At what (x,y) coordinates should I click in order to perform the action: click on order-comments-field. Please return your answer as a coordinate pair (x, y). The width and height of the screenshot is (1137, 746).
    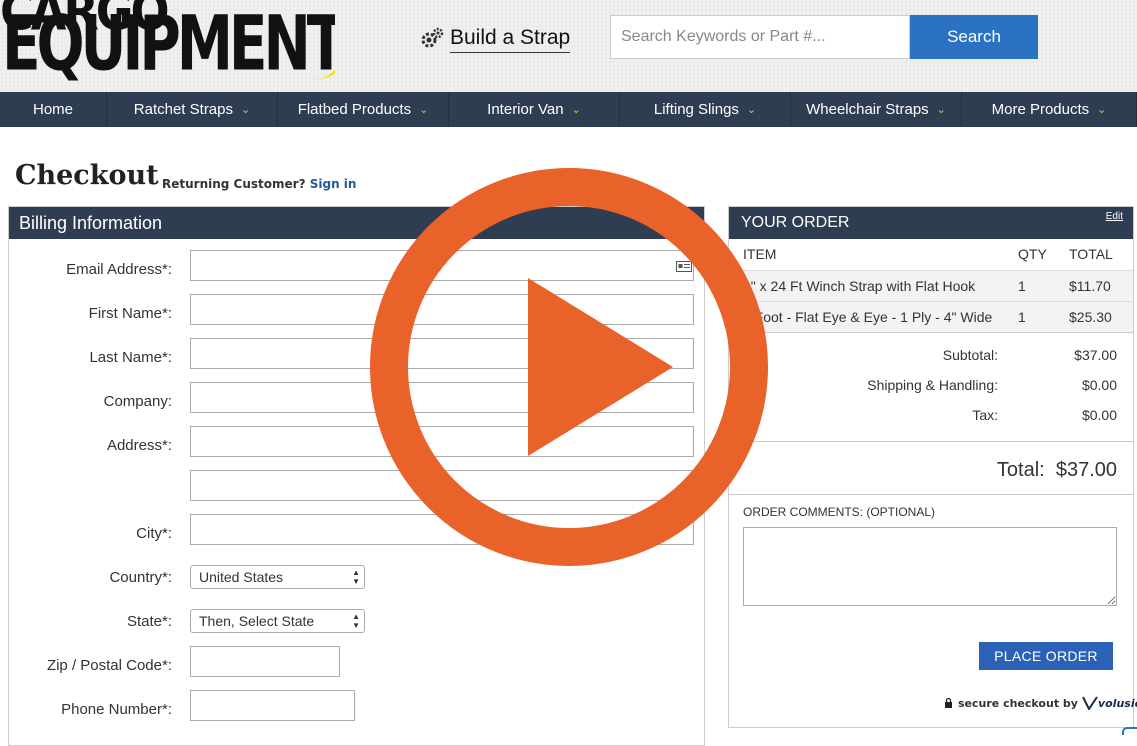
    Looking at the image, I should click on (930, 566).